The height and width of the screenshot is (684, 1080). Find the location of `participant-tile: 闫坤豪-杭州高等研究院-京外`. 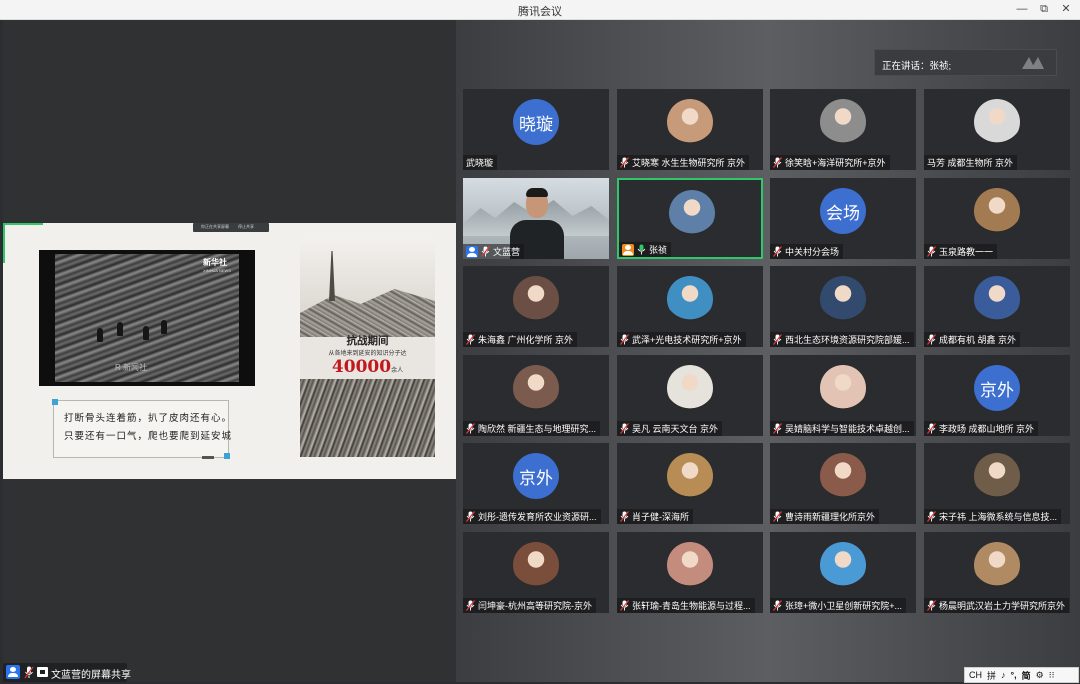

participant-tile: 闫坤豪-杭州高等研究院-京外 is located at coordinates (536, 572).